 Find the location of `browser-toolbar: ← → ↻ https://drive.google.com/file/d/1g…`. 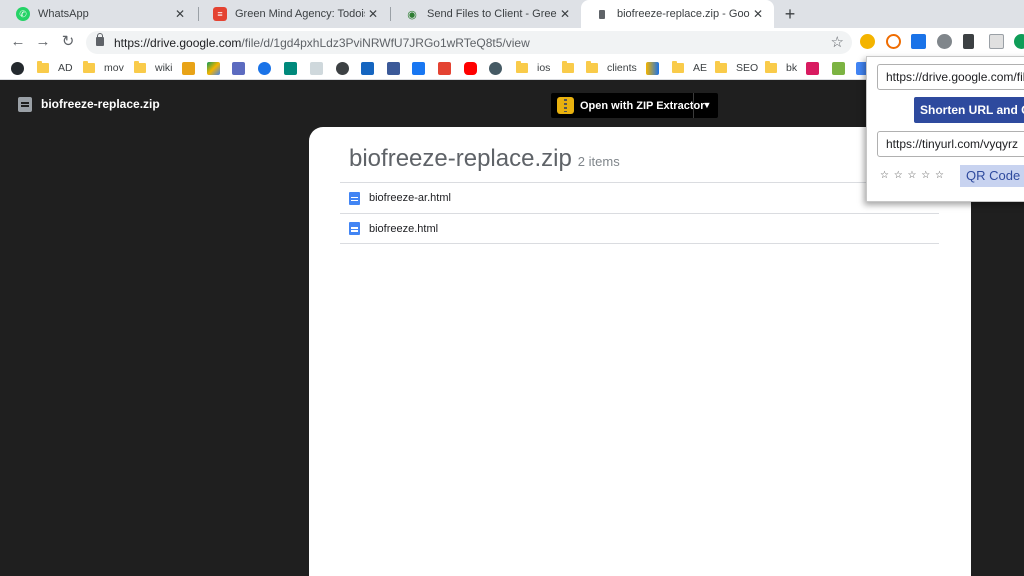

browser-toolbar: ← → ↻ https://drive.google.com/file/d/1g… is located at coordinates (512, 42).